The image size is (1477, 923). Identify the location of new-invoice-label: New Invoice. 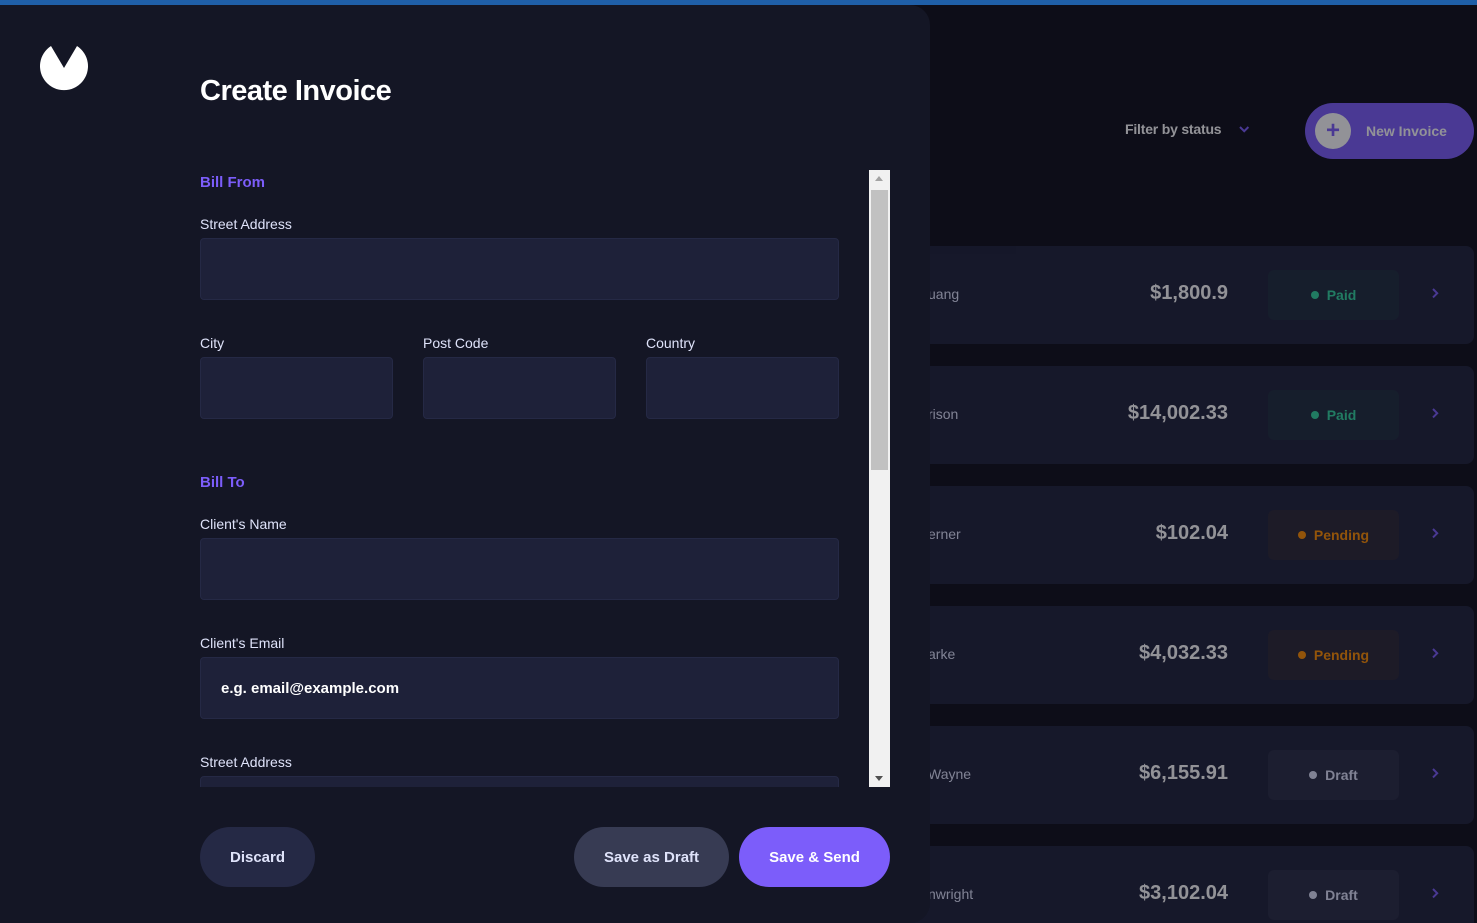
(1406, 131).